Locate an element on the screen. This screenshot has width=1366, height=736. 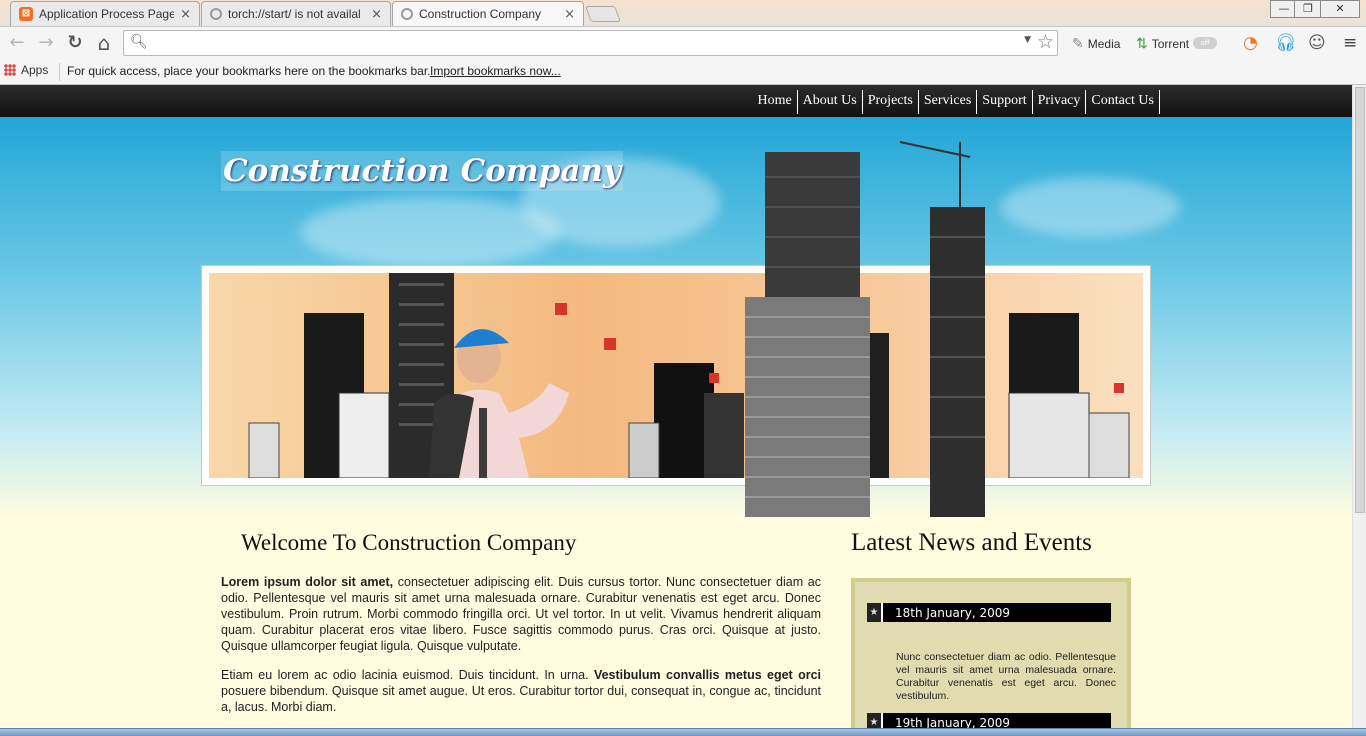
nav-contact-us: Contact Us is located at coordinates (1123, 102).